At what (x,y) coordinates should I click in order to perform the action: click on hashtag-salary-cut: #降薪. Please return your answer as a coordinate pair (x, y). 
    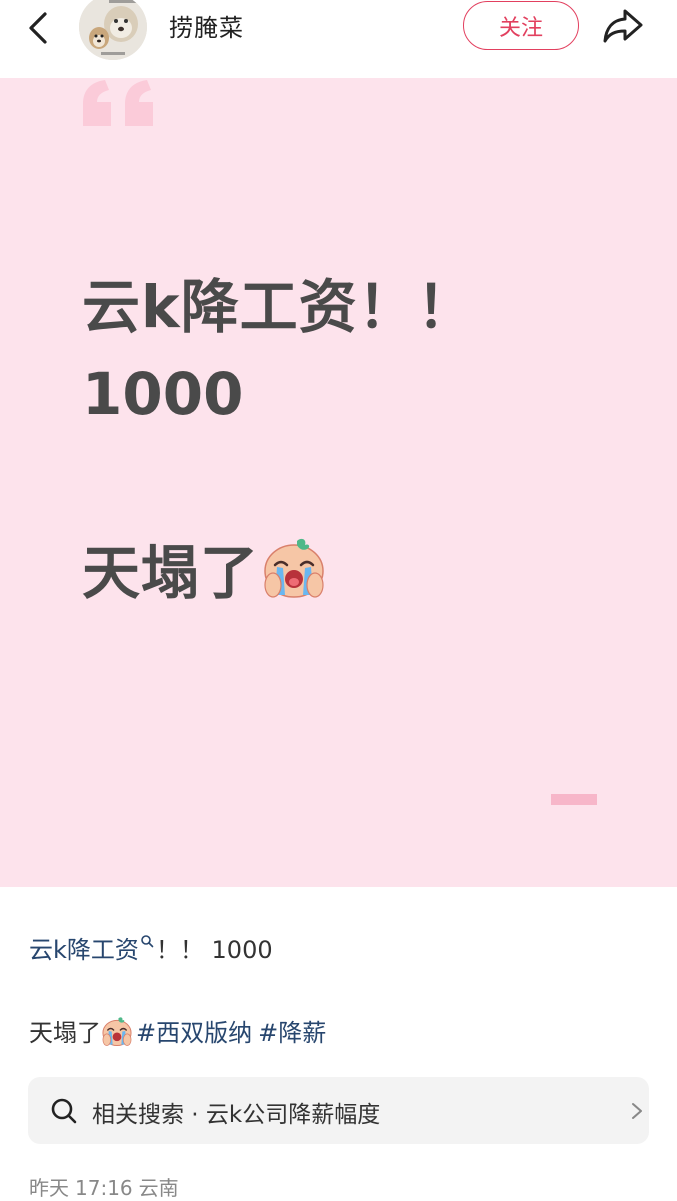
    Looking at the image, I should click on (292, 1033).